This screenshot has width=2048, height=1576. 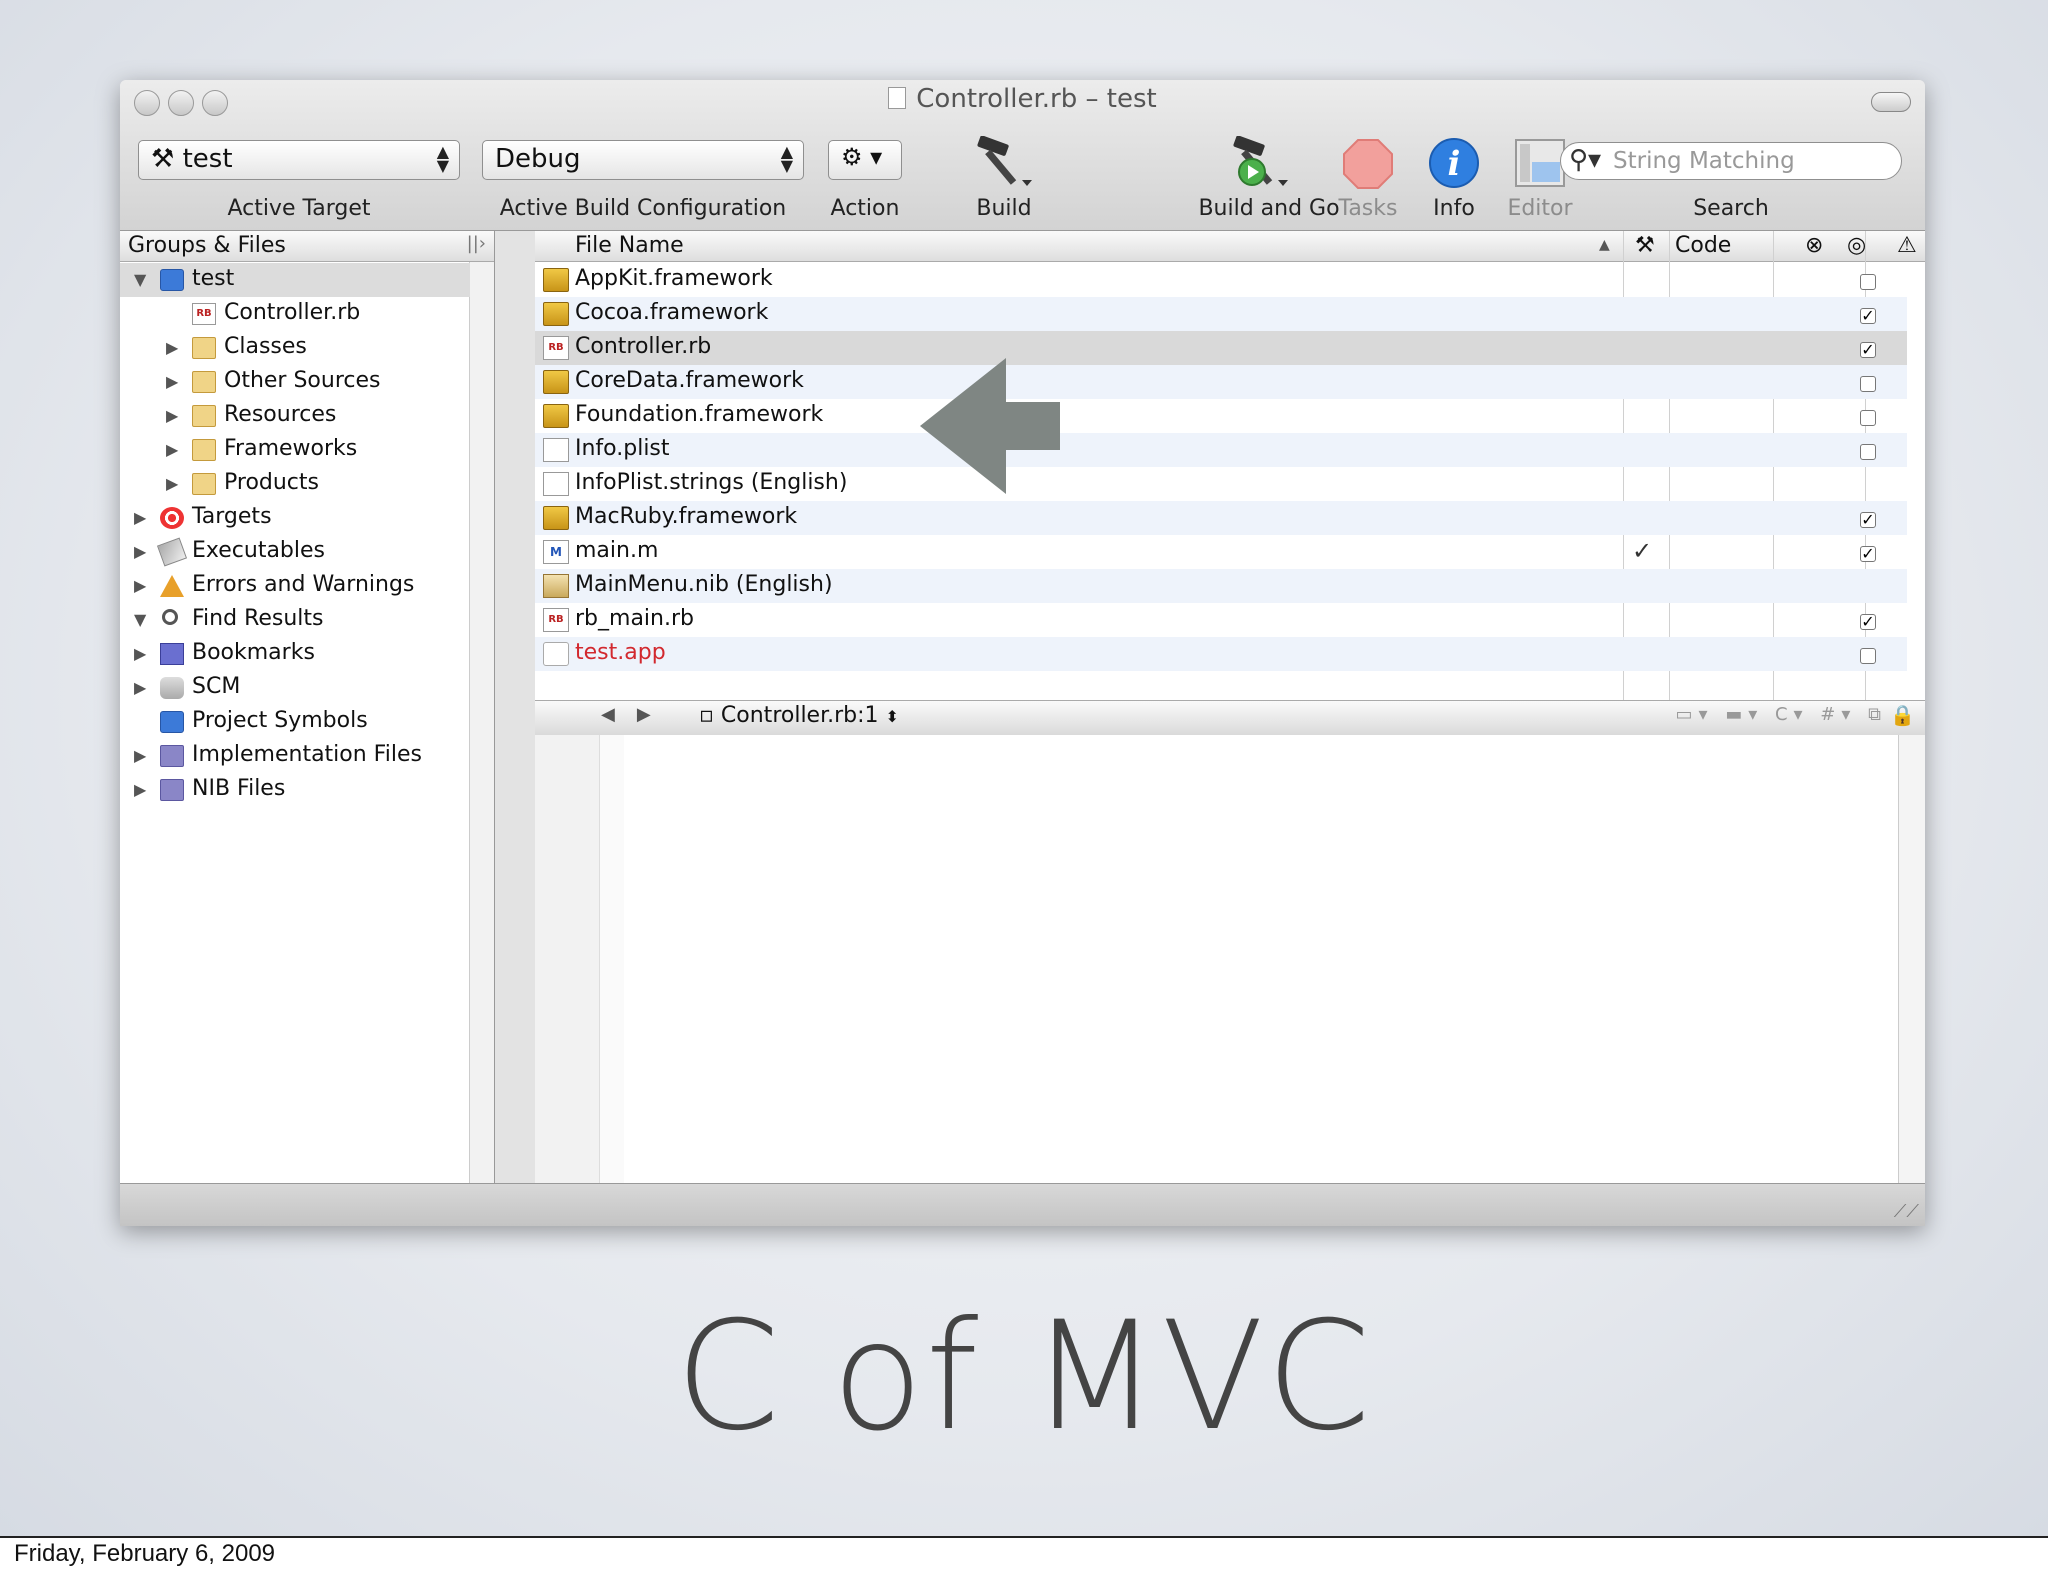 What do you see at coordinates (1906, 1211) in the screenshot?
I see `resize-grip-icon: ⟋⟋` at bounding box center [1906, 1211].